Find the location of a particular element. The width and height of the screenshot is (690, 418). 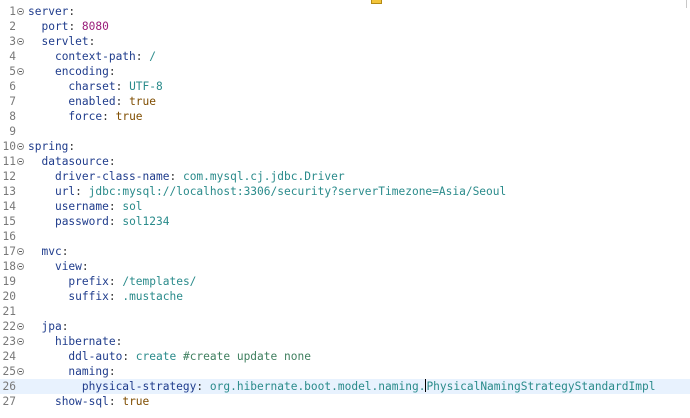

code-line: 22 jpa: is located at coordinates (345, 326).